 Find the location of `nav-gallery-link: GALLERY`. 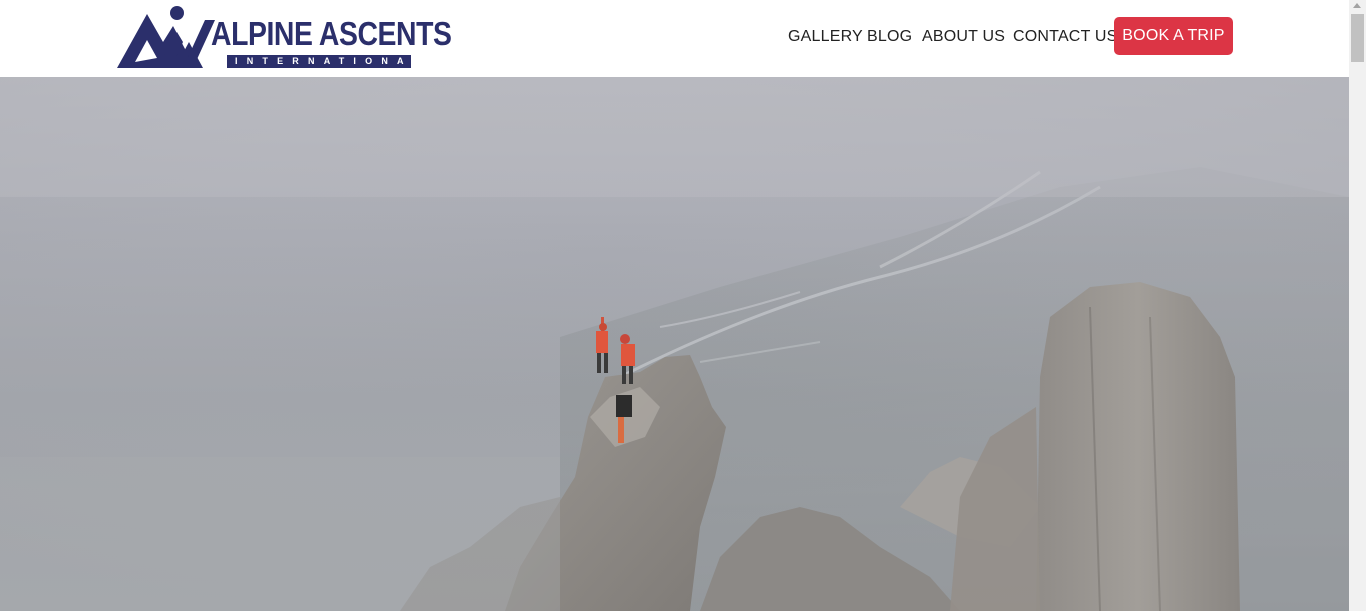

nav-gallery-link: GALLERY is located at coordinates (825, 37).